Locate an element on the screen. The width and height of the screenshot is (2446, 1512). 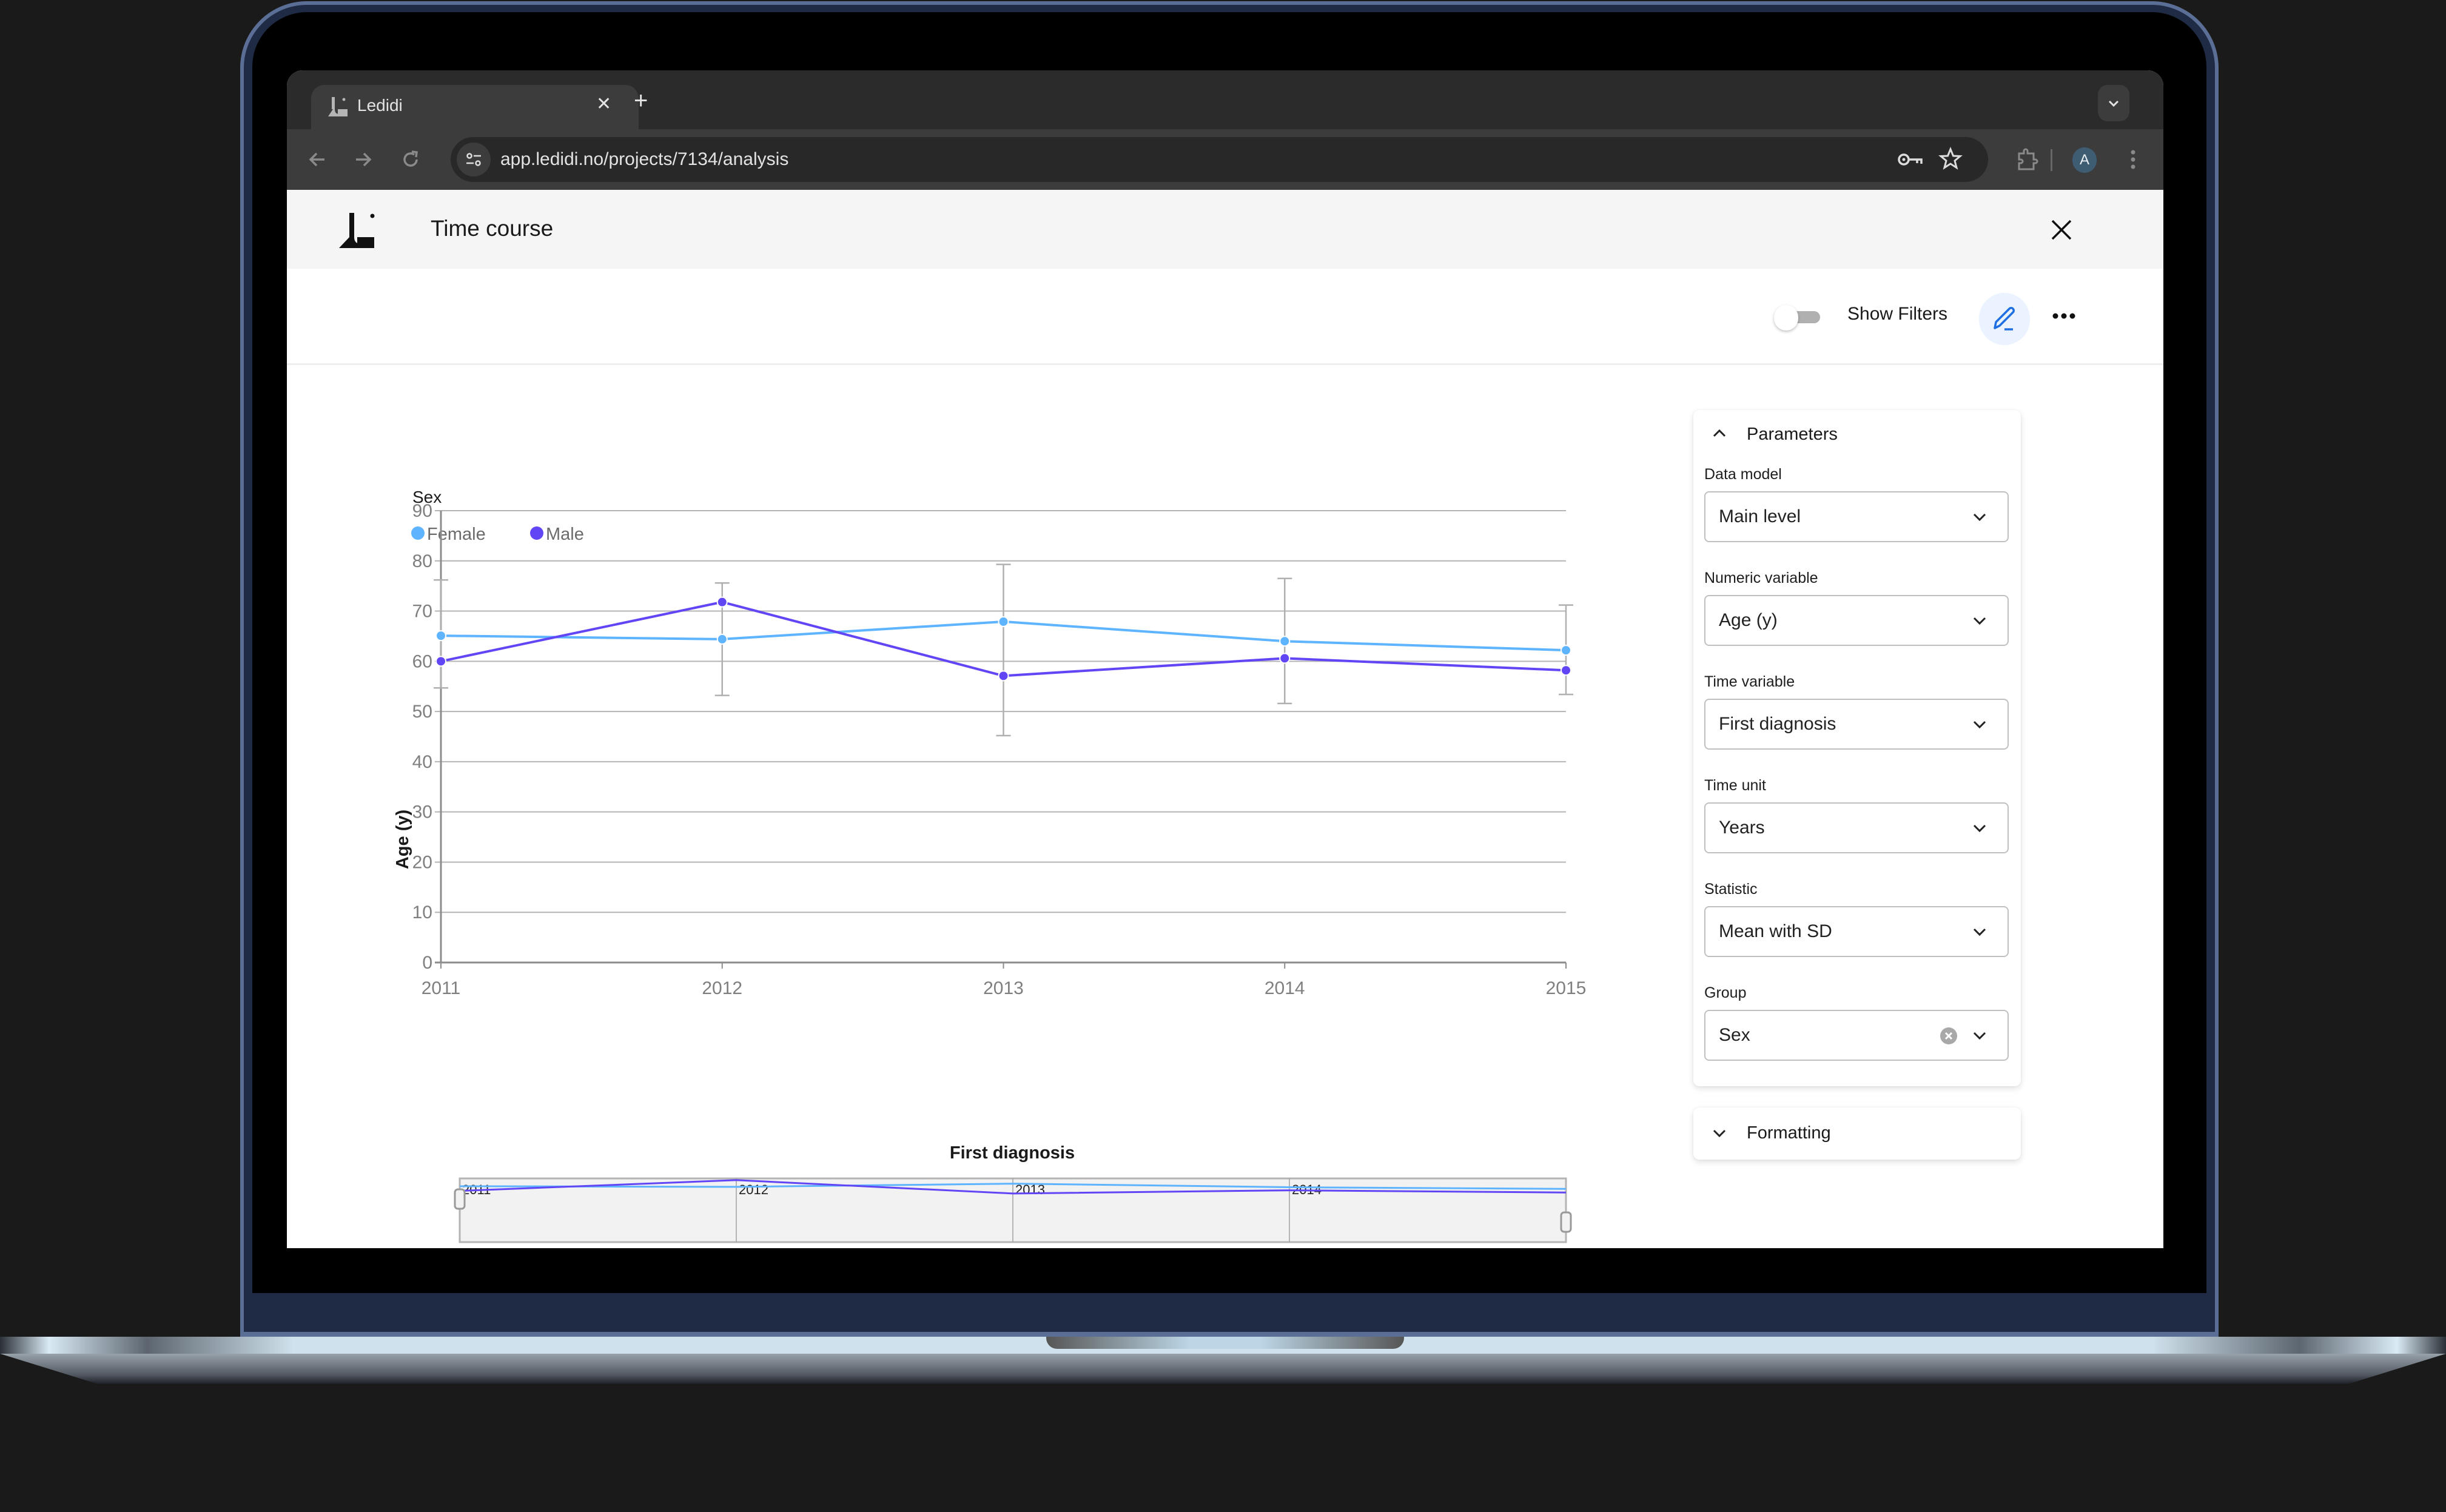
legend-marker-male is located at coordinates (536, 533).